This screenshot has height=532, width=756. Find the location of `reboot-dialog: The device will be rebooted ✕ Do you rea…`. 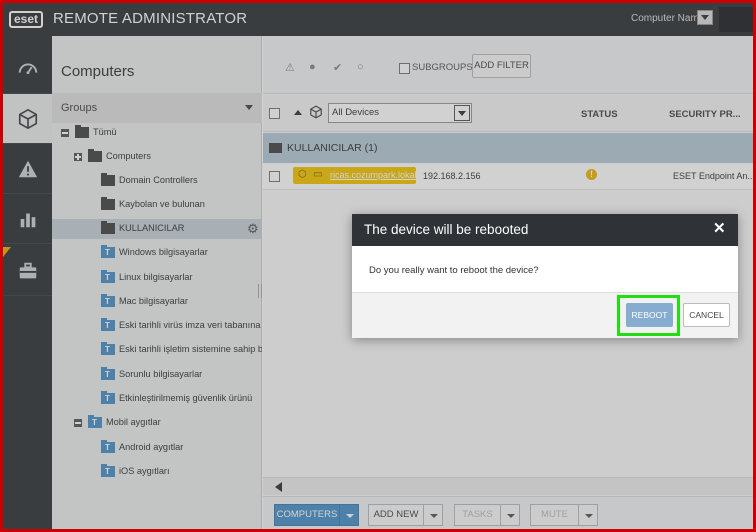

reboot-dialog: The device will be rebooted ✕ Do you rea… is located at coordinates (545, 276).